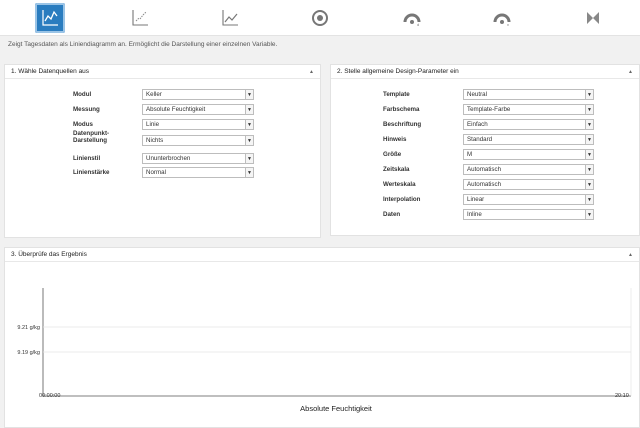  I want to click on form-row: Modul Keller ▼, so click(162, 94).